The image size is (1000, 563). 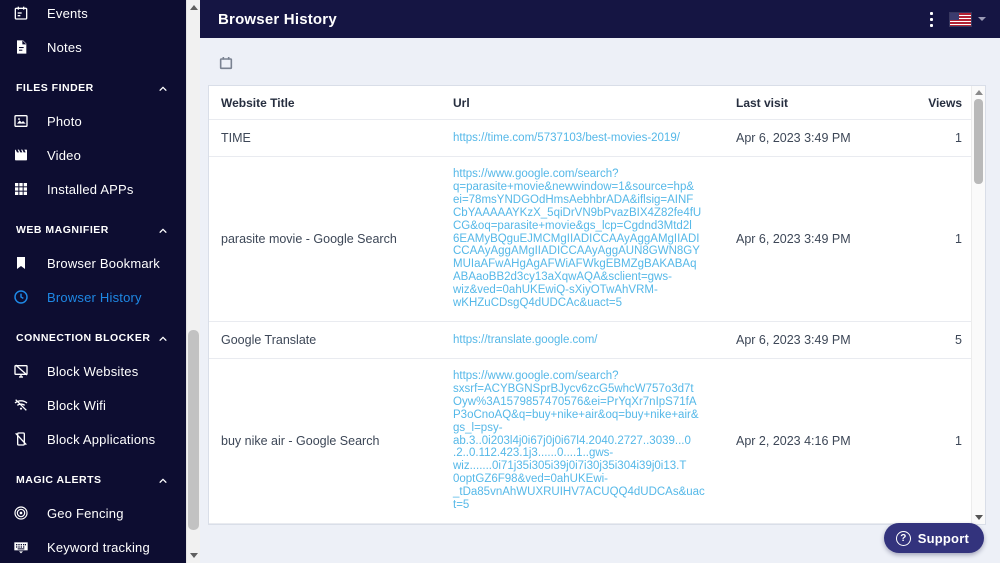 What do you see at coordinates (903, 538) in the screenshot?
I see `help-icon` at bounding box center [903, 538].